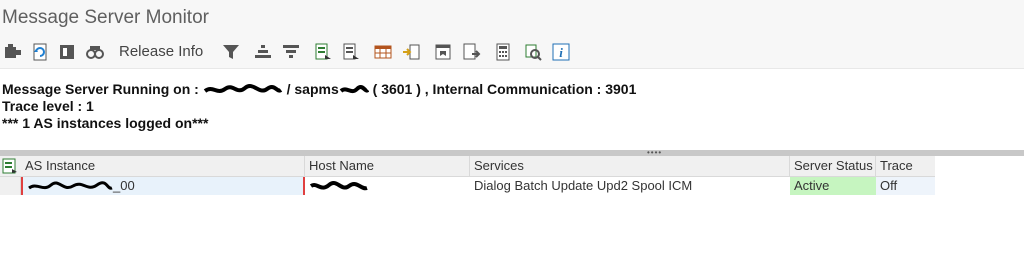  What do you see at coordinates (161, 51) in the screenshot?
I see `release-info-button: Release Info` at bounding box center [161, 51].